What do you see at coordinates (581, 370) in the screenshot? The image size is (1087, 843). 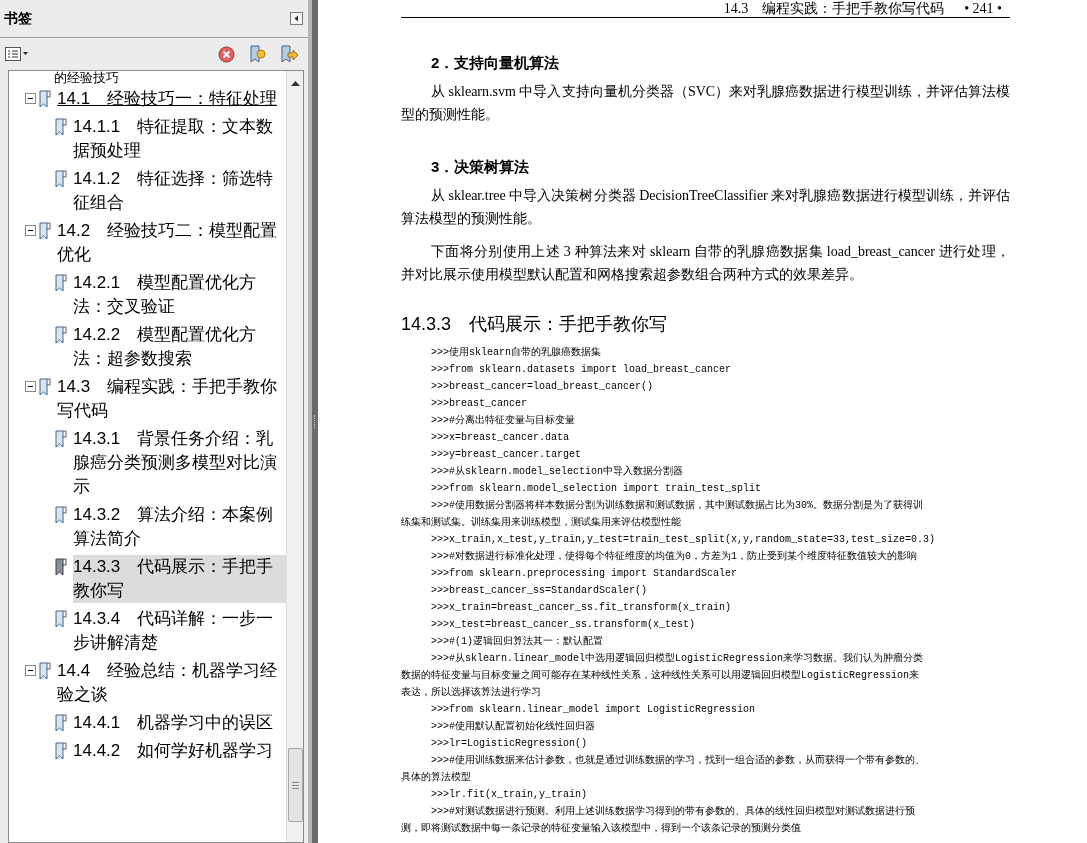 I see `code-line: >>>from sklearn.datasets import load_breast_cancer` at bounding box center [581, 370].